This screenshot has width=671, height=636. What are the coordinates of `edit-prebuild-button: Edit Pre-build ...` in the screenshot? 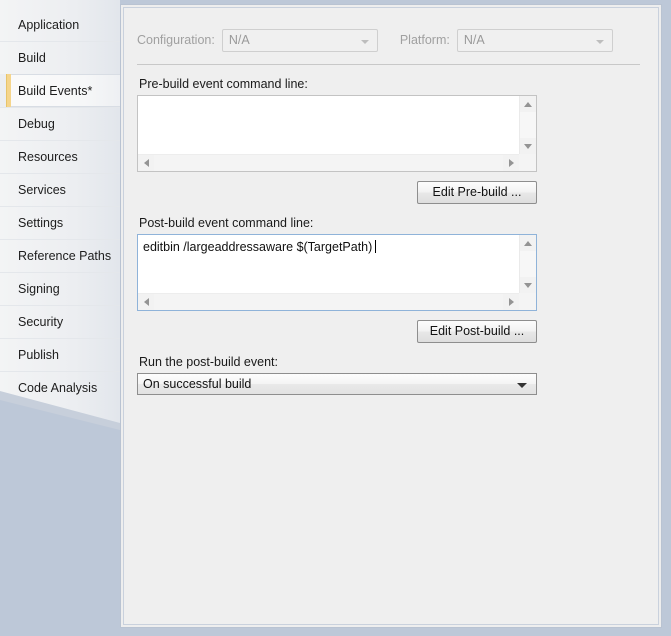 It's located at (477, 192).